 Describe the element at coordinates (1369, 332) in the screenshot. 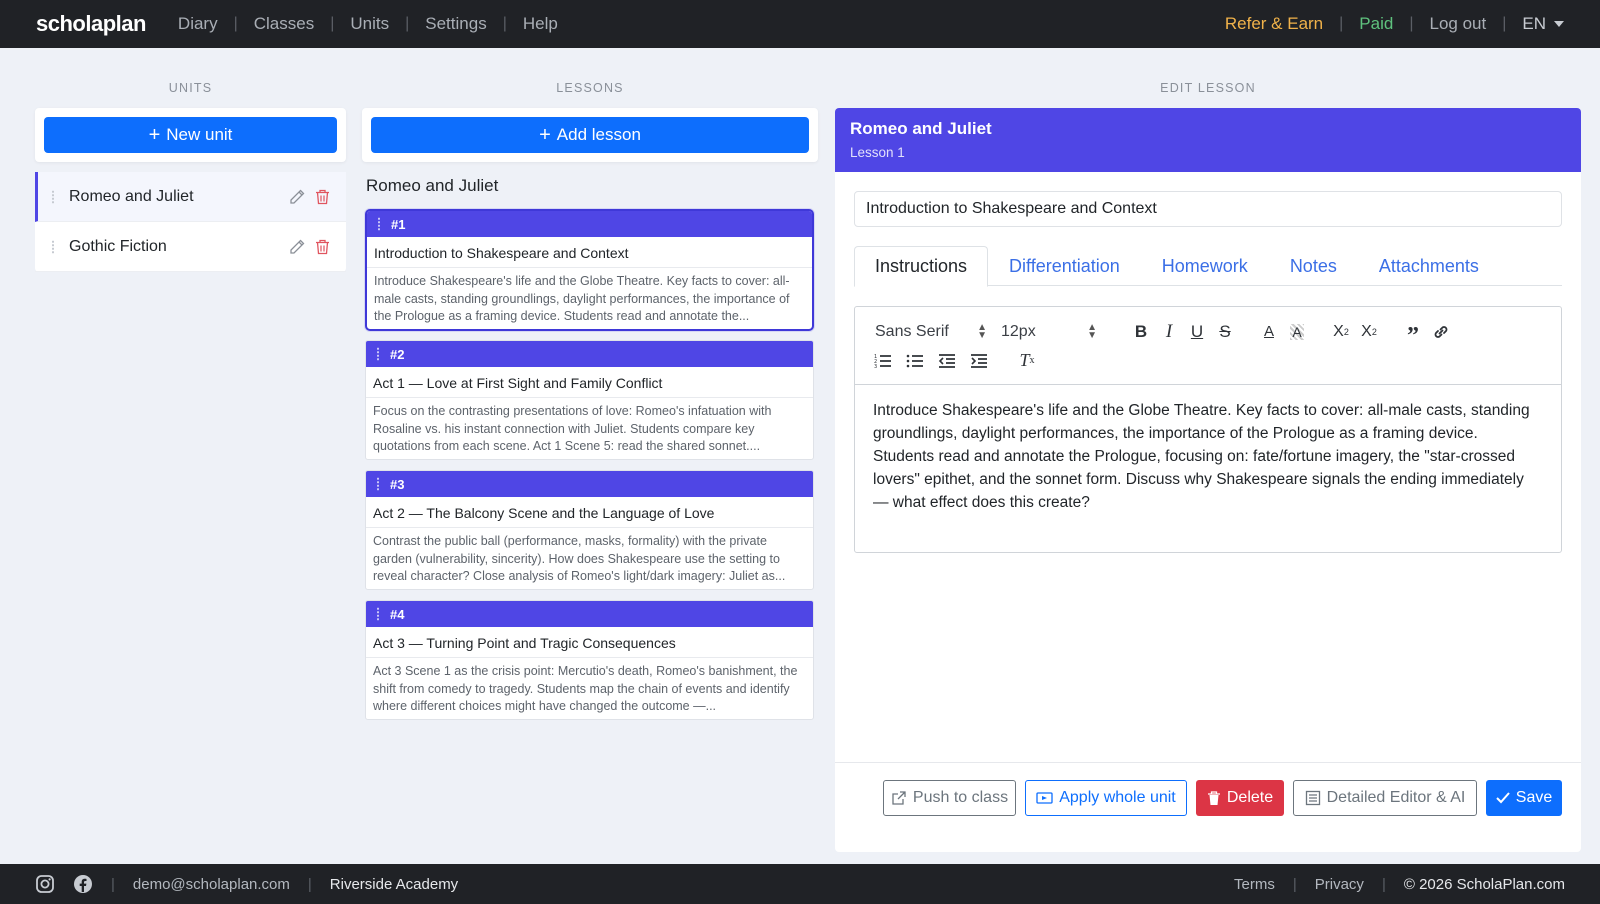

I see `superscript-icon: X2` at that location.